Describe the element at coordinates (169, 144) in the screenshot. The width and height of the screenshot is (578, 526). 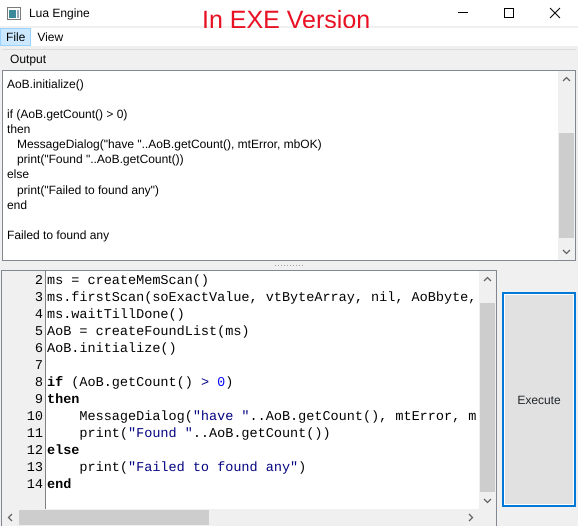
I see `output-line: MessageDialog("have "..AoB.getCount(), mtError, mbOK)` at that location.